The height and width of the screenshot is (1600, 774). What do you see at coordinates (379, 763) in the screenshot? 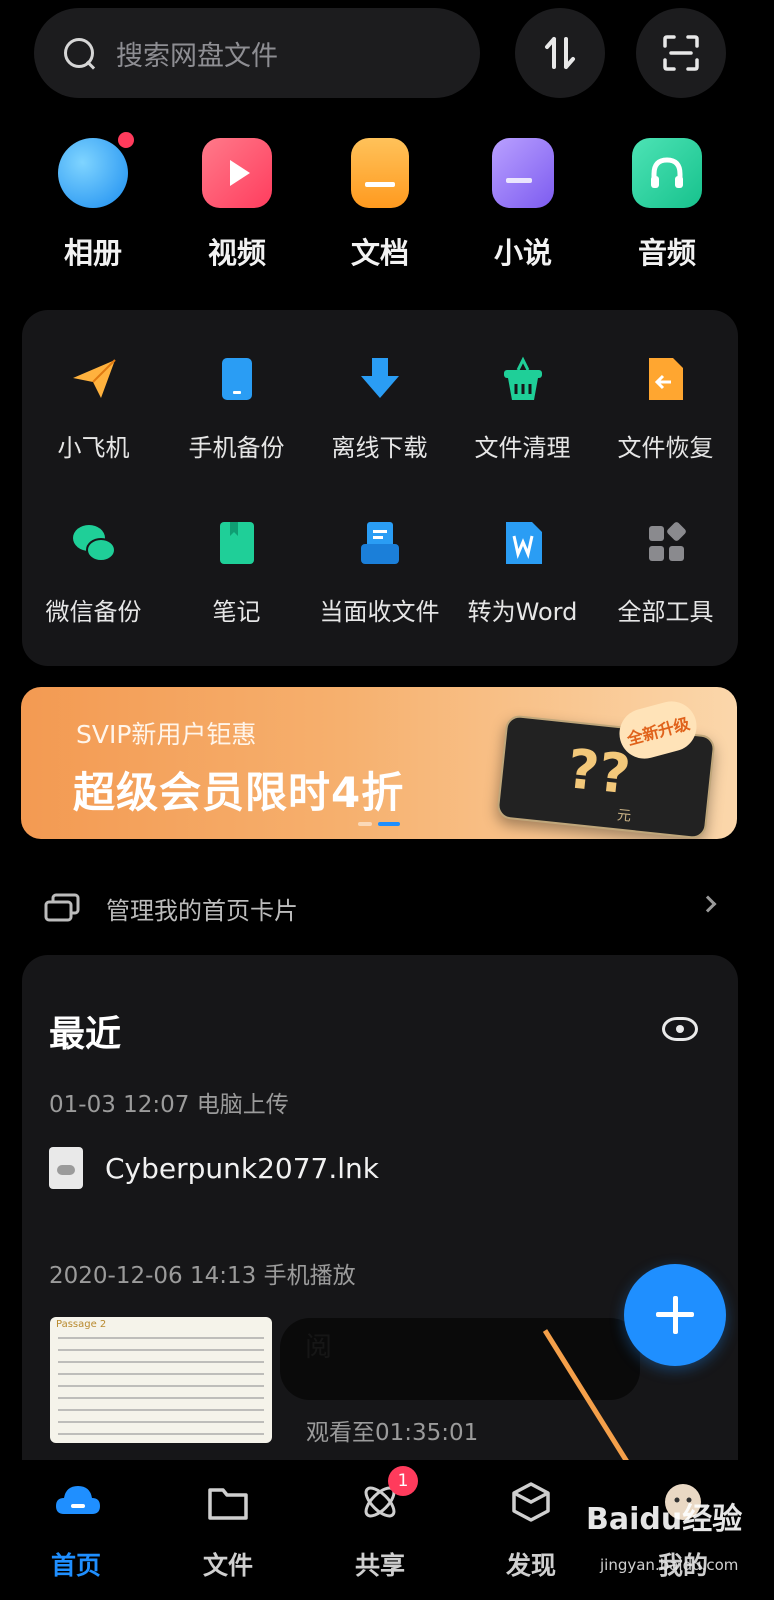
I see `svip-promo-banner: SVIP新用户钜惠 超级会员限时4折 ?? 元 全新升级` at bounding box center [379, 763].